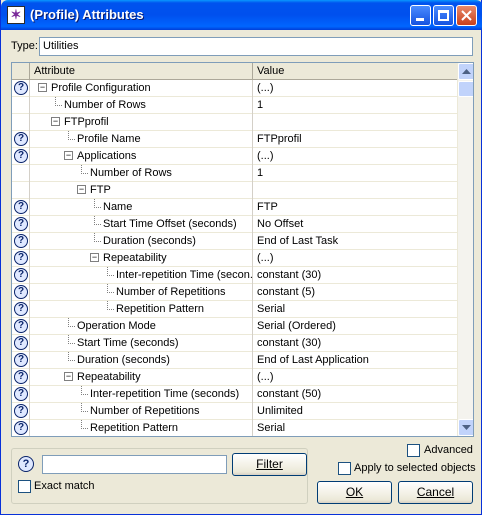  I want to click on table-row: ? Name FTP, so click(234, 207).